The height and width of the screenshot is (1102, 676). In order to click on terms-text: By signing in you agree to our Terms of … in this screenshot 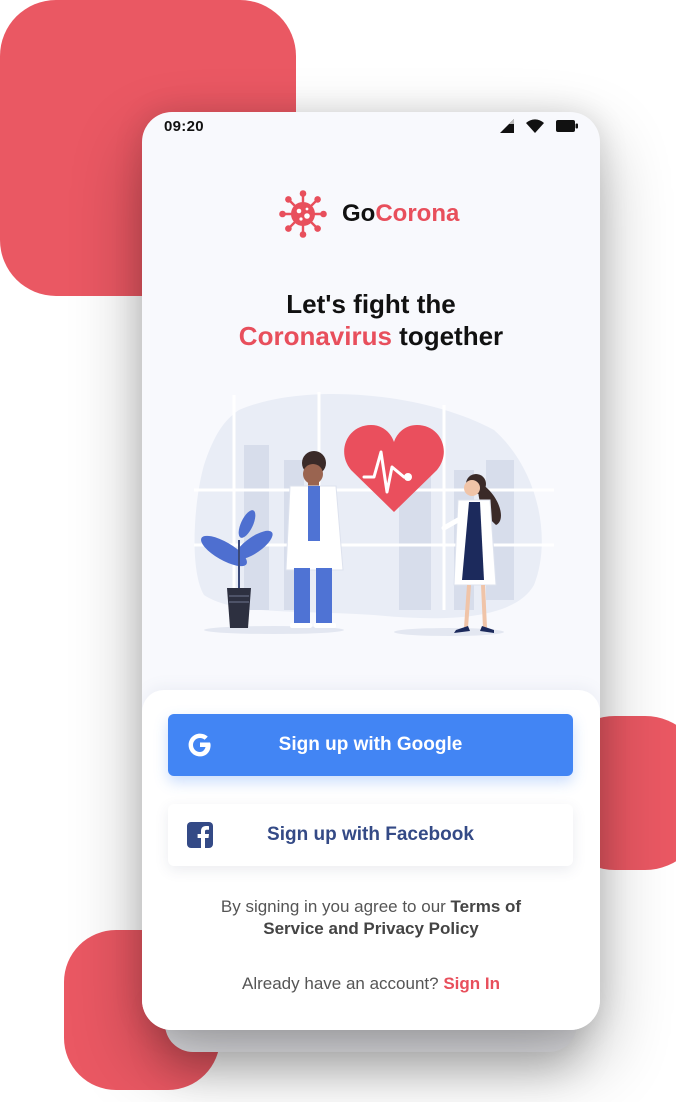, I will do `click(371, 918)`.